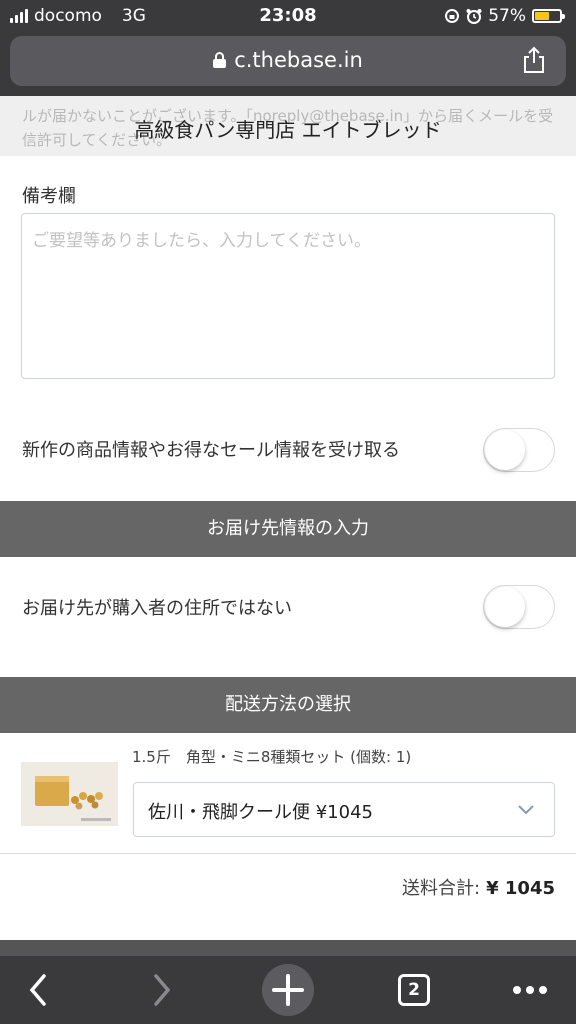  I want to click on chevron-right-icon, so click(162, 990).